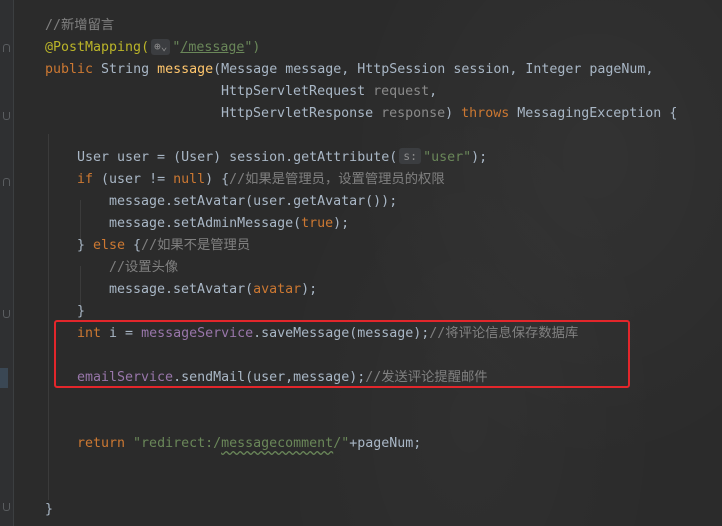 The height and width of the screenshot is (526, 722). I want to click on code-text: (user !=, so click(137, 179).